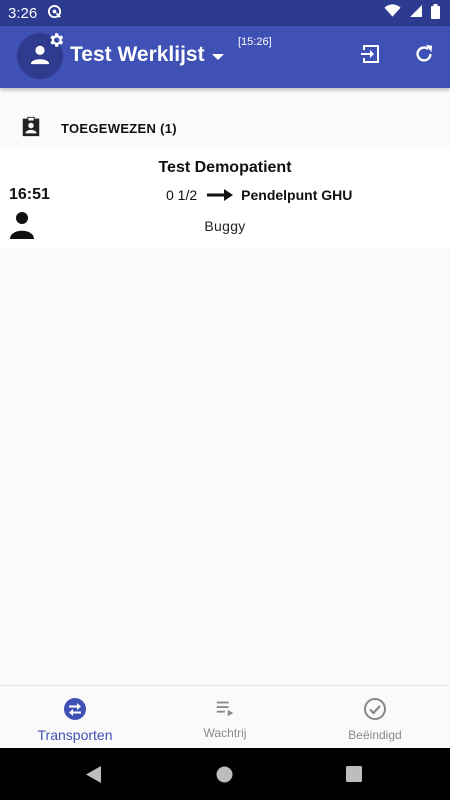 This screenshot has width=450, height=800. I want to click on origin-location: 0 1/2, so click(182, 195).